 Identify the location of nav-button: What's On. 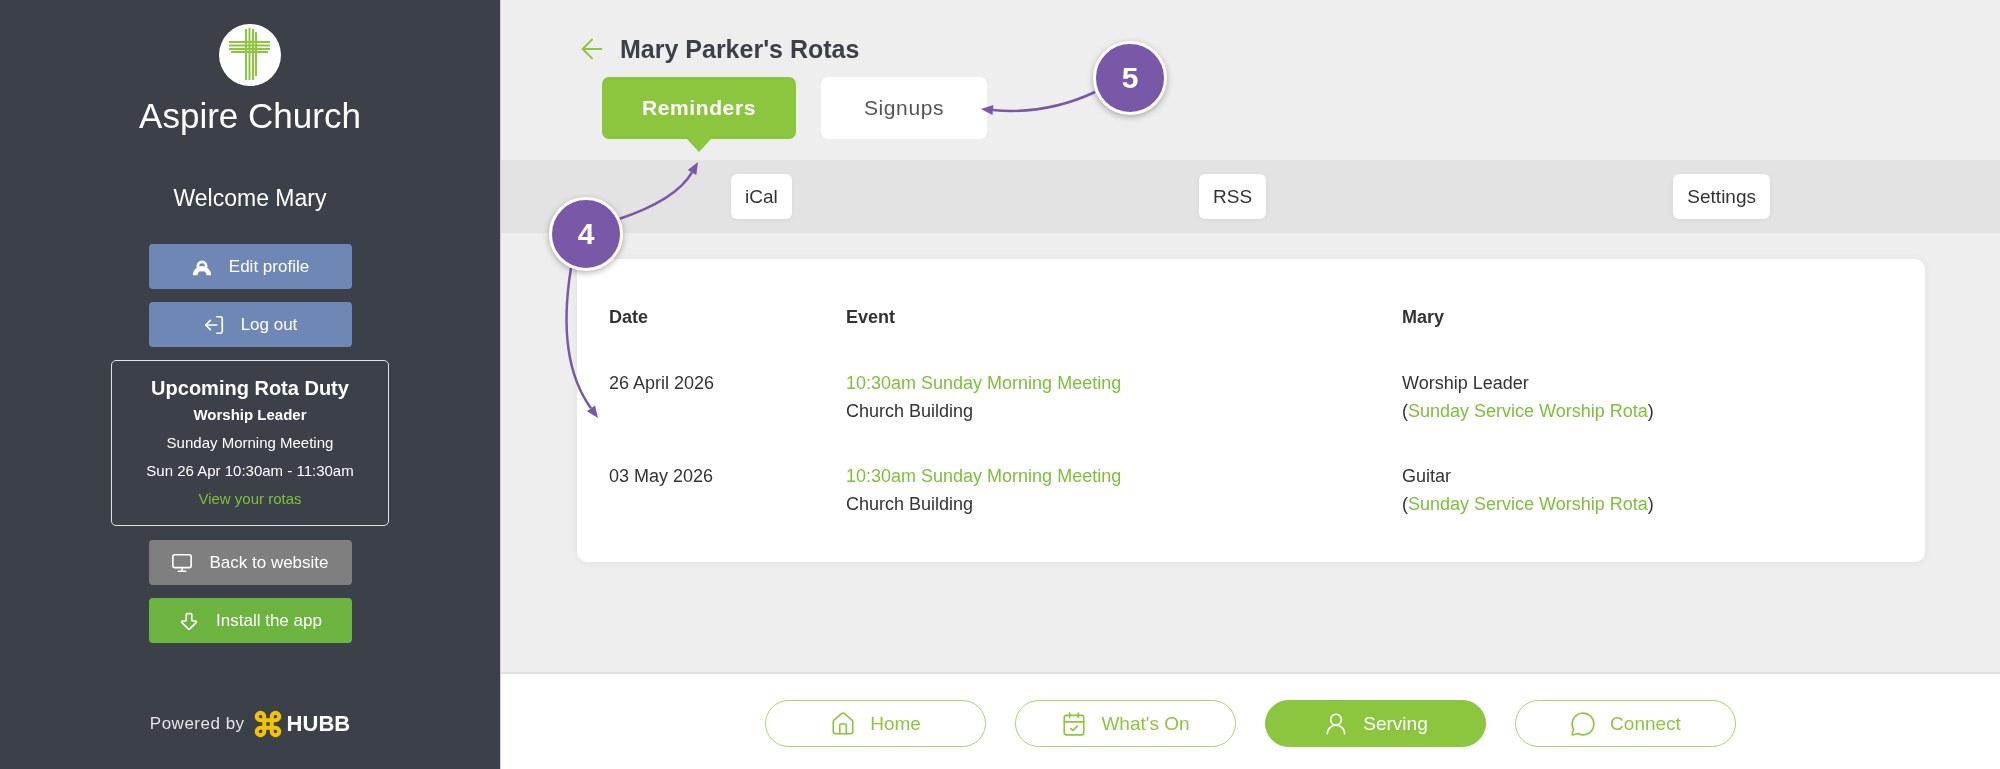
(1125, 723).